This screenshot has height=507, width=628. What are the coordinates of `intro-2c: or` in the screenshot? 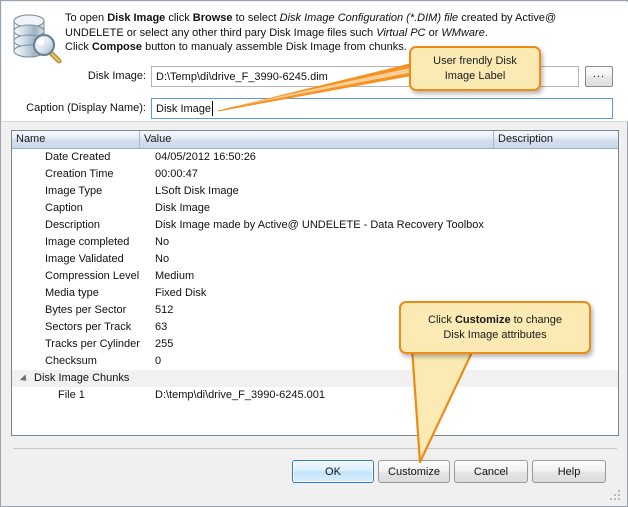 It's located at (433, 32).